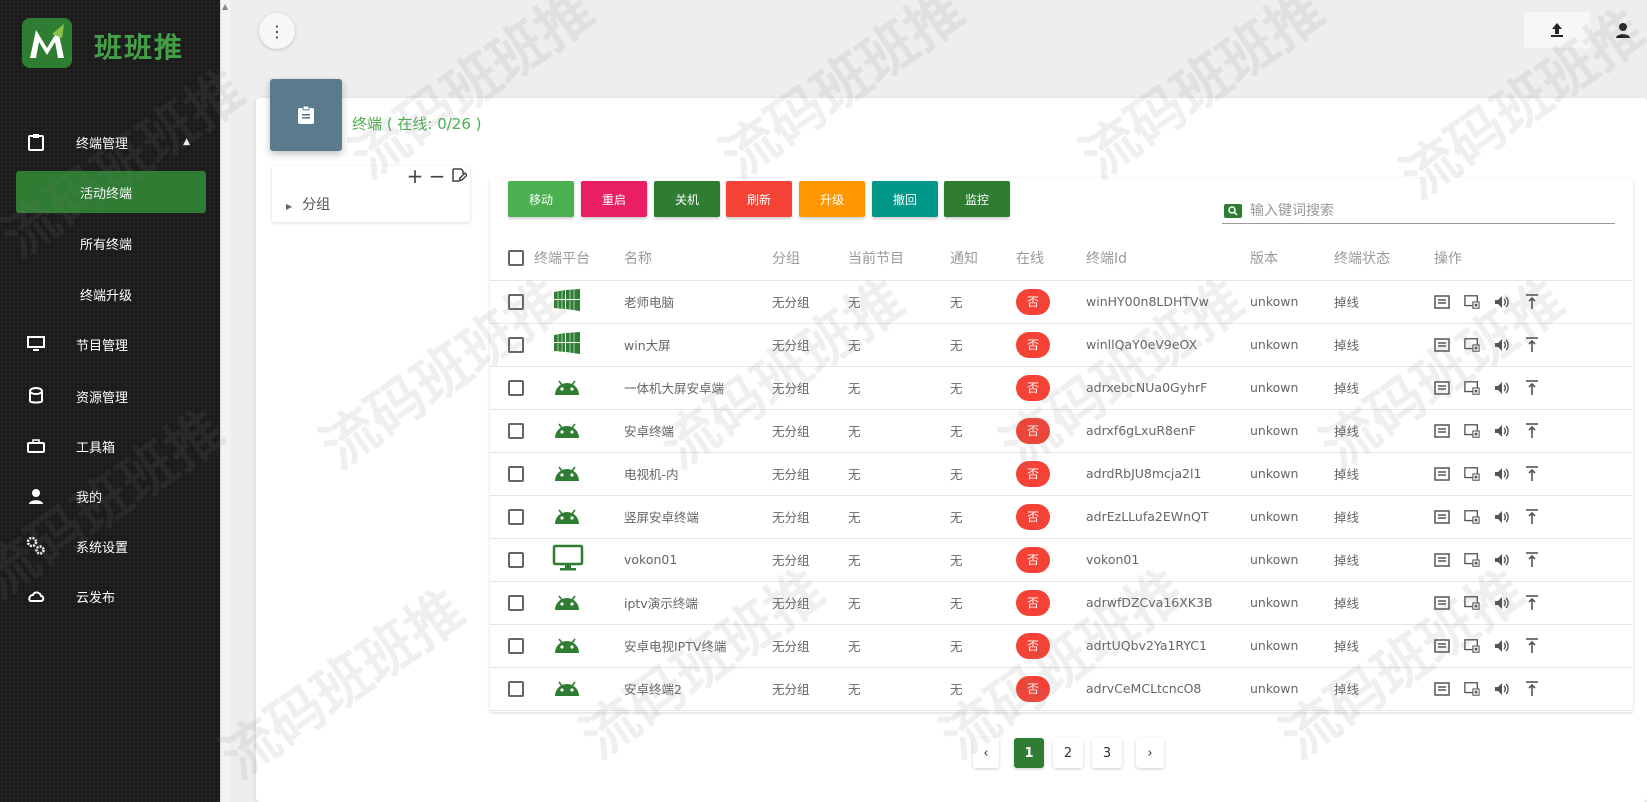 The width and height of the screenshot is (1647, 802). Describe the element at coordinates (1068, 753) in the screenshot. I see `page-2-button: 2` at that location.